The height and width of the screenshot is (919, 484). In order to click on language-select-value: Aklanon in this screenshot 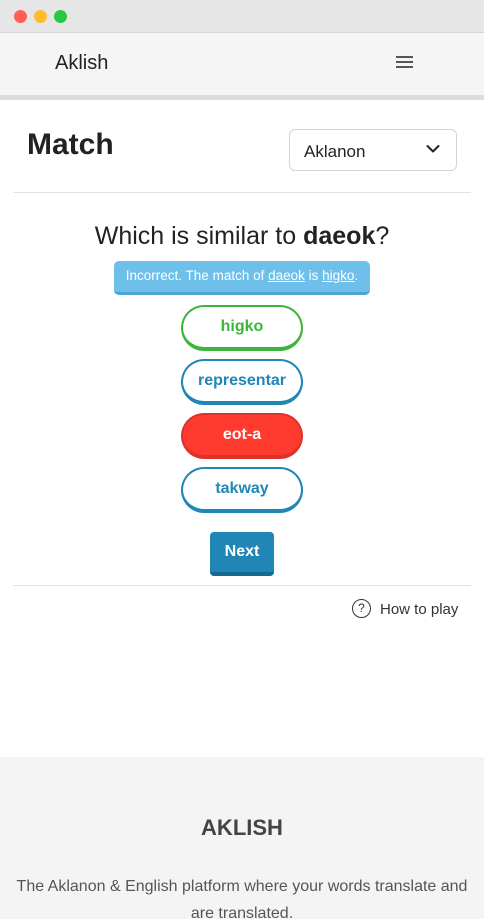, I will do `click(335, 151)`.